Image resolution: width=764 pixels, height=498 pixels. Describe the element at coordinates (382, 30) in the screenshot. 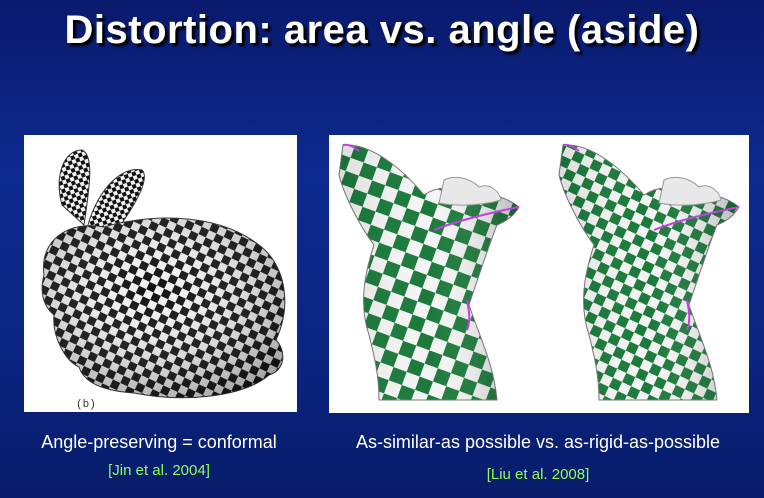

I see `slide-title: Distortion: area vs. angle (aside)` at that location.